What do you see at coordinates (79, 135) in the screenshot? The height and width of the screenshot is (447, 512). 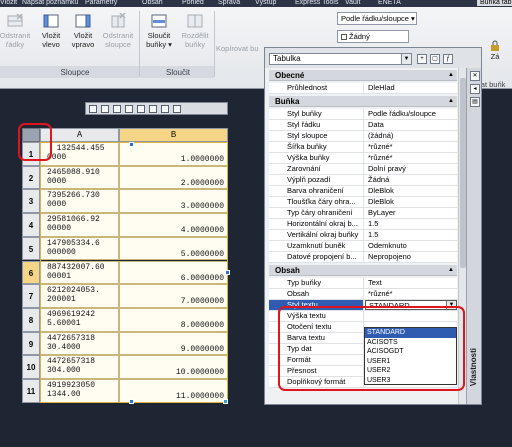 I see `column-header-a: A` at bounding box center [79, 135].